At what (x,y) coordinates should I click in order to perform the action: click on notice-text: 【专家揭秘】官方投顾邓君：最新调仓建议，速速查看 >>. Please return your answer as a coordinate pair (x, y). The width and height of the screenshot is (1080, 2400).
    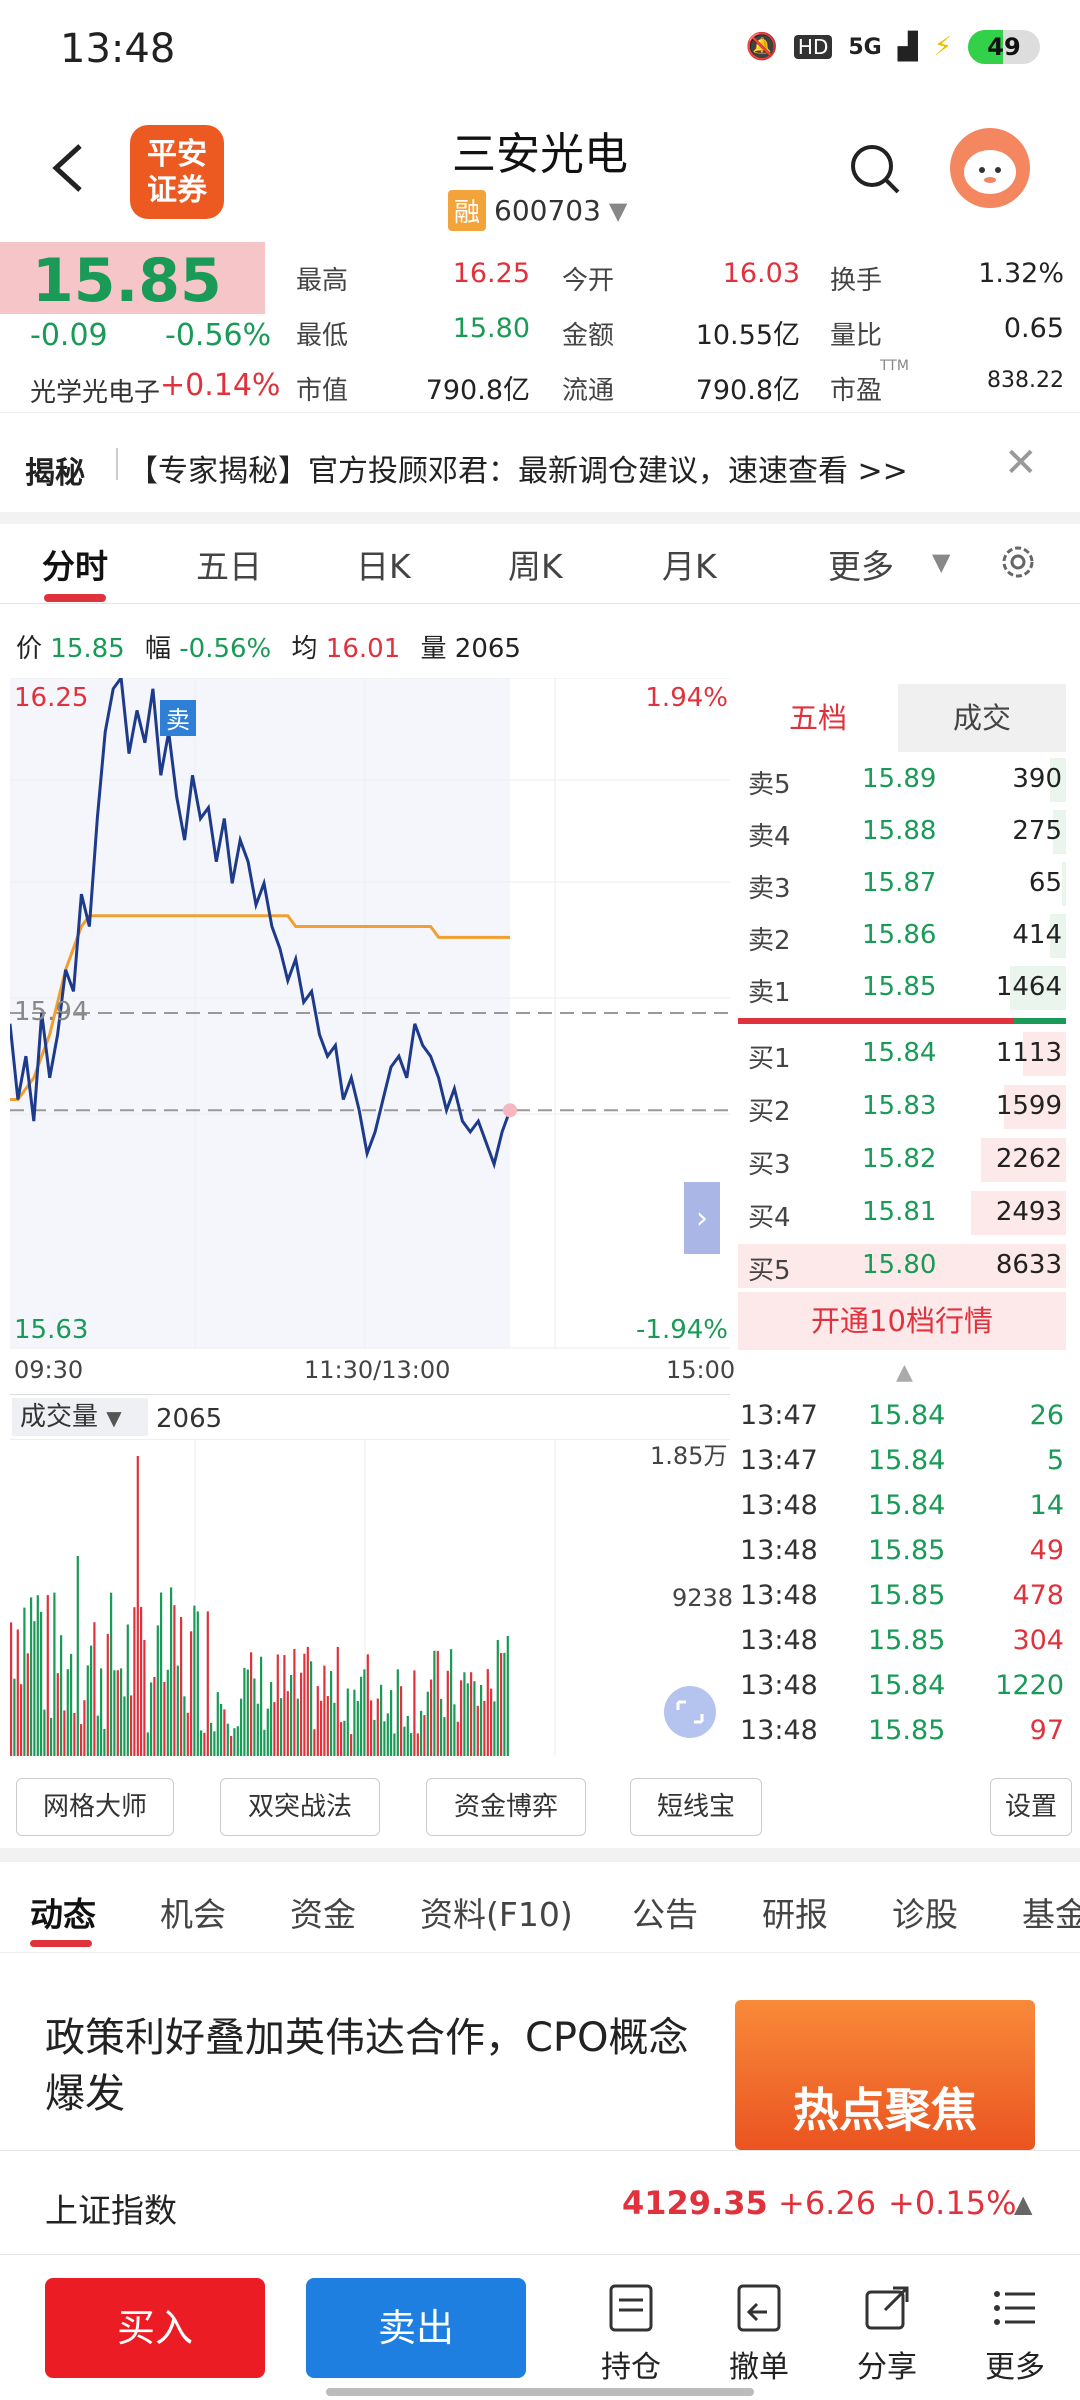
    Looking at the image, I should click on (518, 468).